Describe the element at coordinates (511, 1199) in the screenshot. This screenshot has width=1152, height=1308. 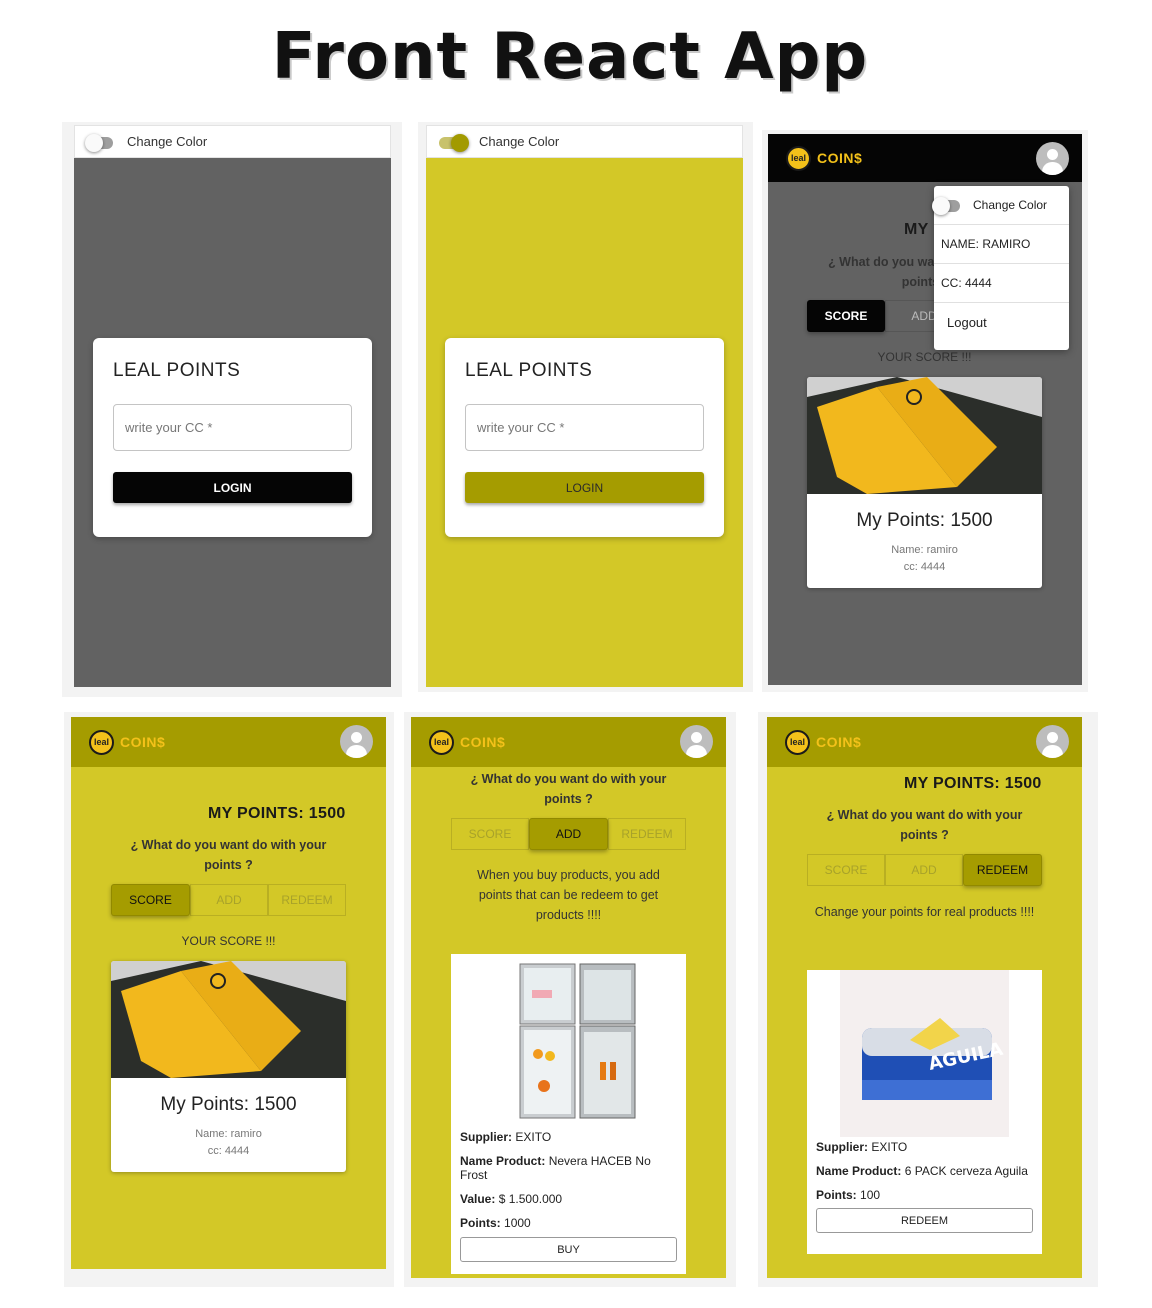
I see `product-value: Value: $ 1.500.000` at that location.